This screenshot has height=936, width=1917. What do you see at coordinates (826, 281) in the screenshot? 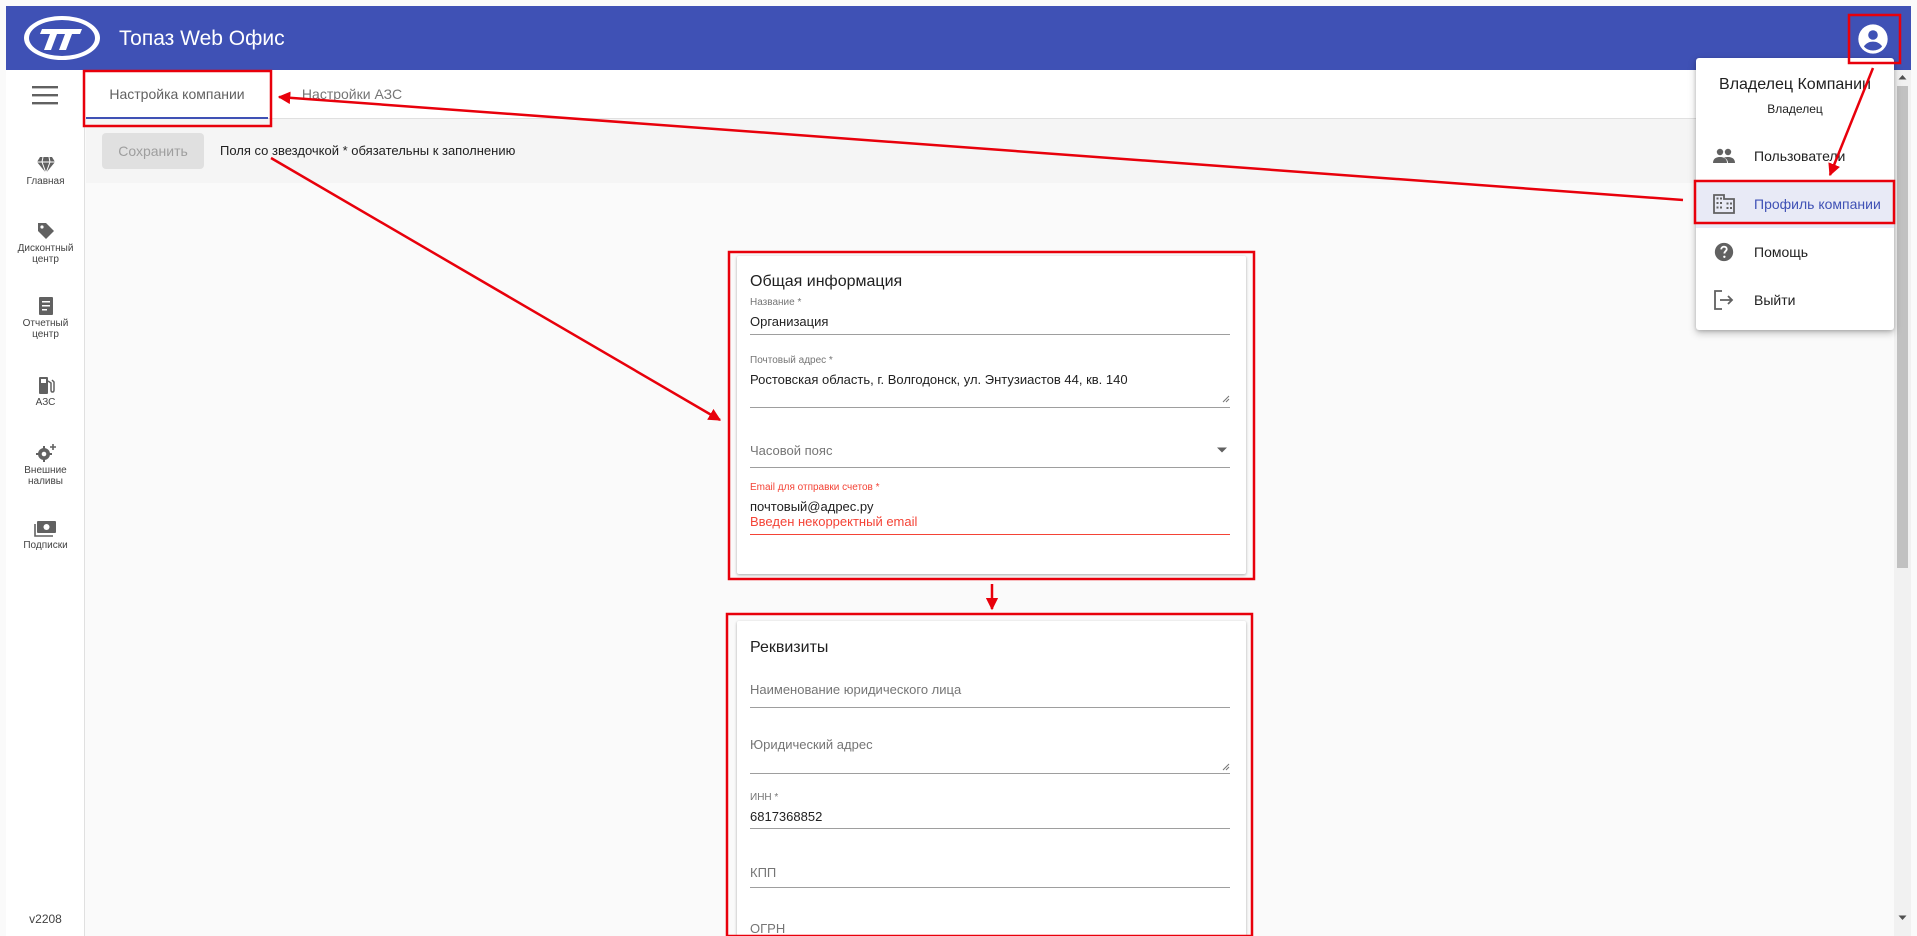
I see `card-title: Общая информация` at bounding box center [826, 281].